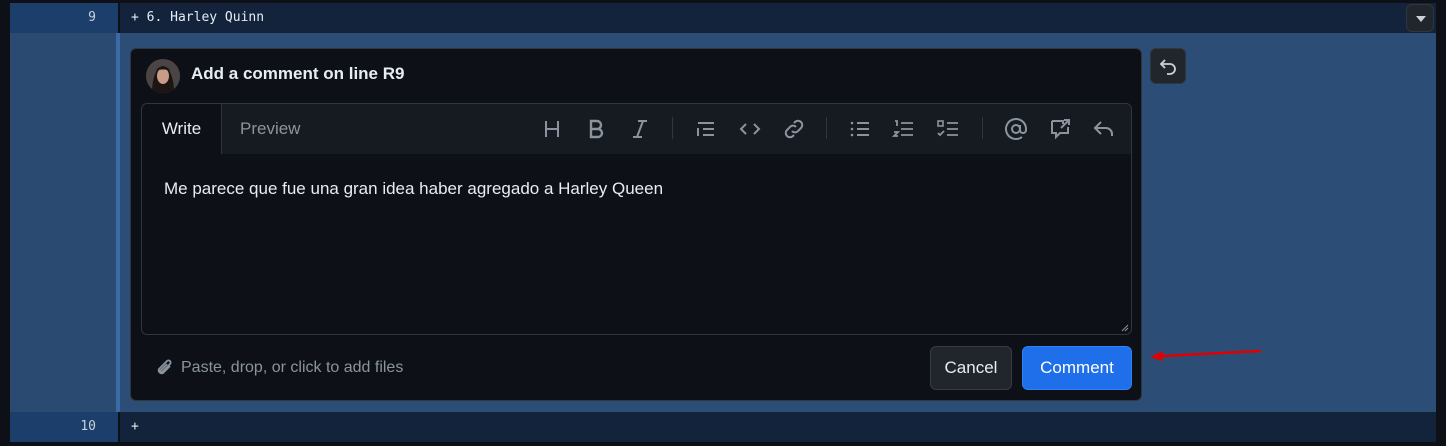 The height and width of the screenshot is (446, 1446). I want to click on reference-icon, so click(1060, 129).